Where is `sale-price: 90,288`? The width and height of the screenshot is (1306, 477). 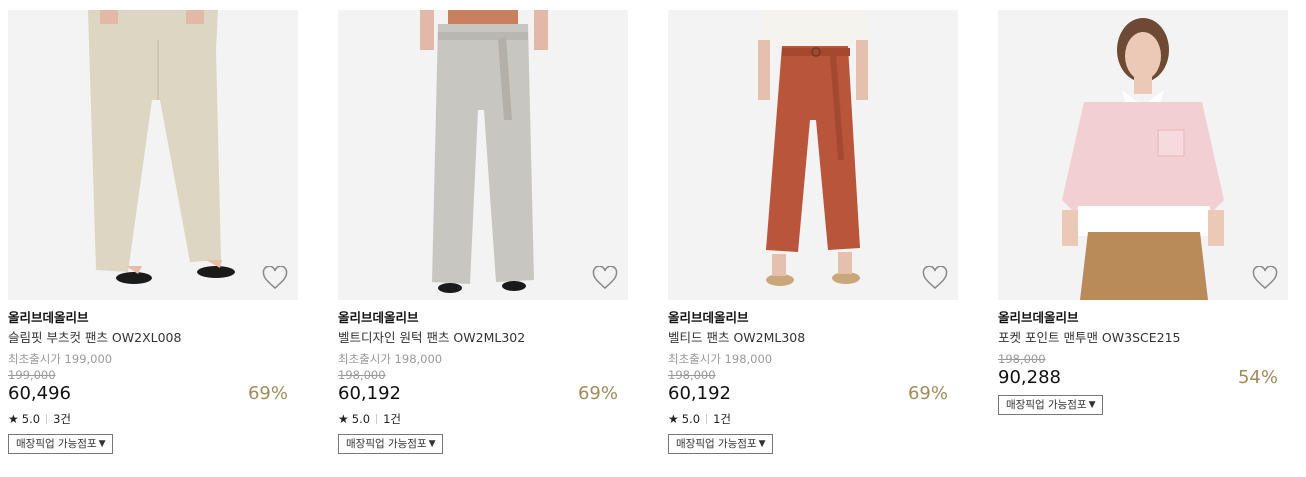
sale-price: 90,288 is located at coordinates (1029, 377).